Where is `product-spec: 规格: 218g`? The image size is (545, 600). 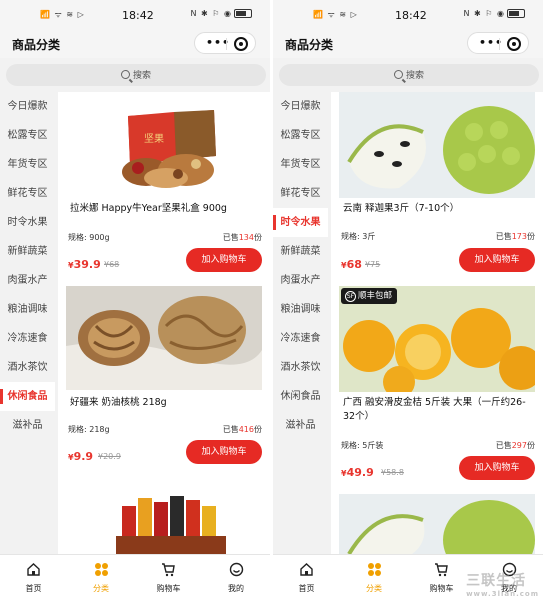
product-spec: 规格: 218g is located at coordinates (89, 429).